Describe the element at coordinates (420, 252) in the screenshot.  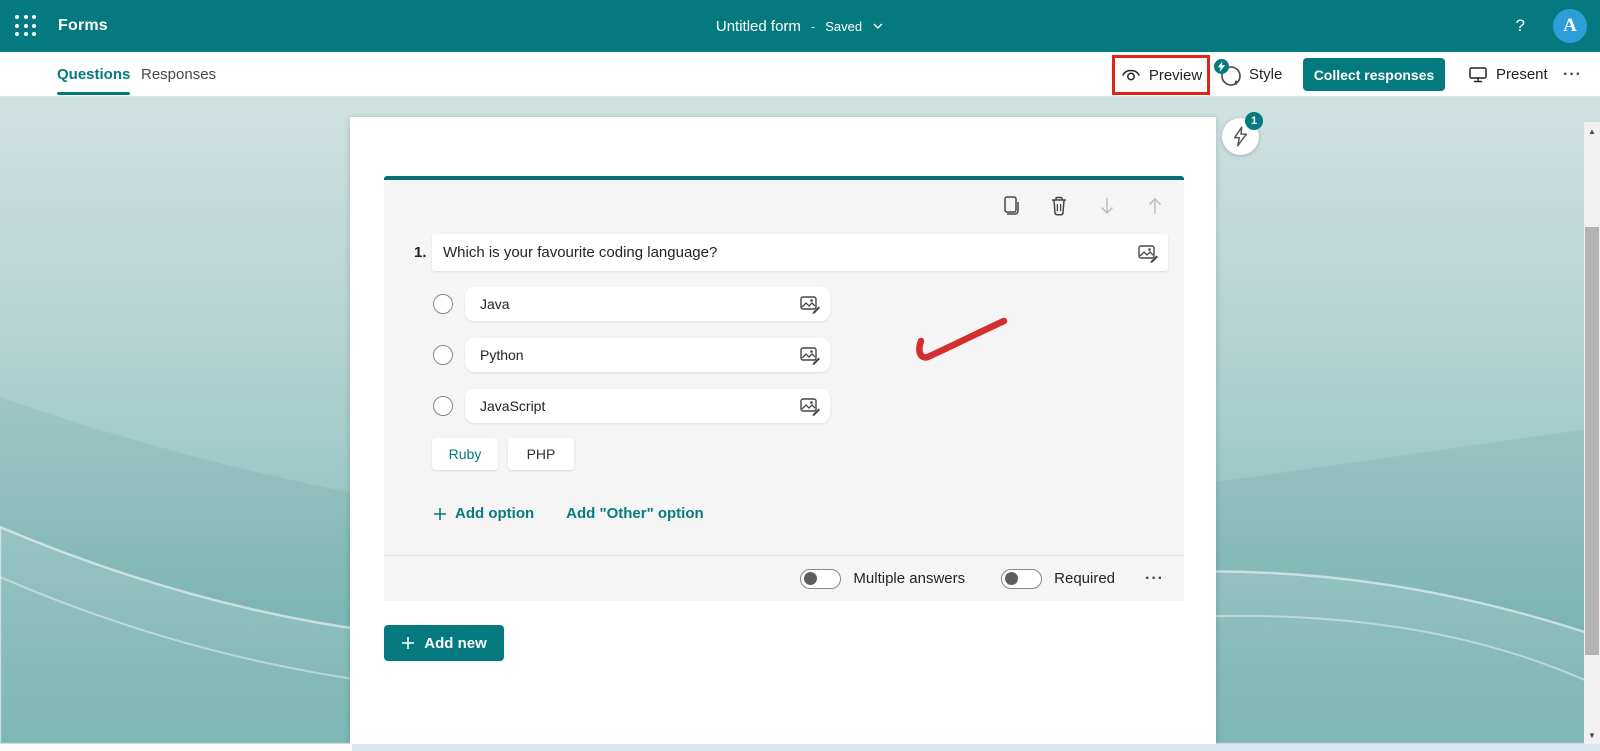
I see `question-number: 1.` at that location.